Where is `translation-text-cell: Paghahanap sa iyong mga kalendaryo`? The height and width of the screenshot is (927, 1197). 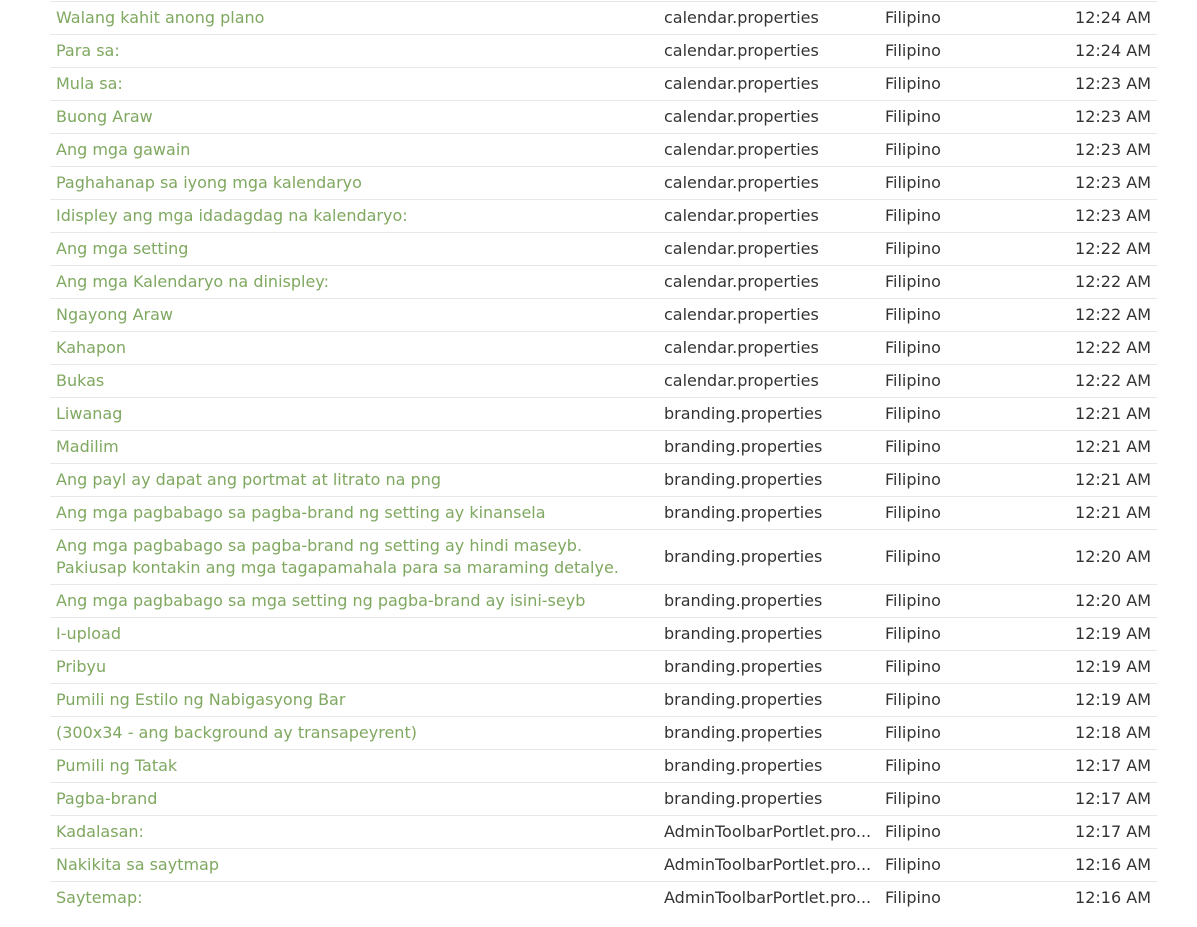
translation-text-cell: Paghahanap sa iyong mga kalendaryo is located at coordinates (354, 183).